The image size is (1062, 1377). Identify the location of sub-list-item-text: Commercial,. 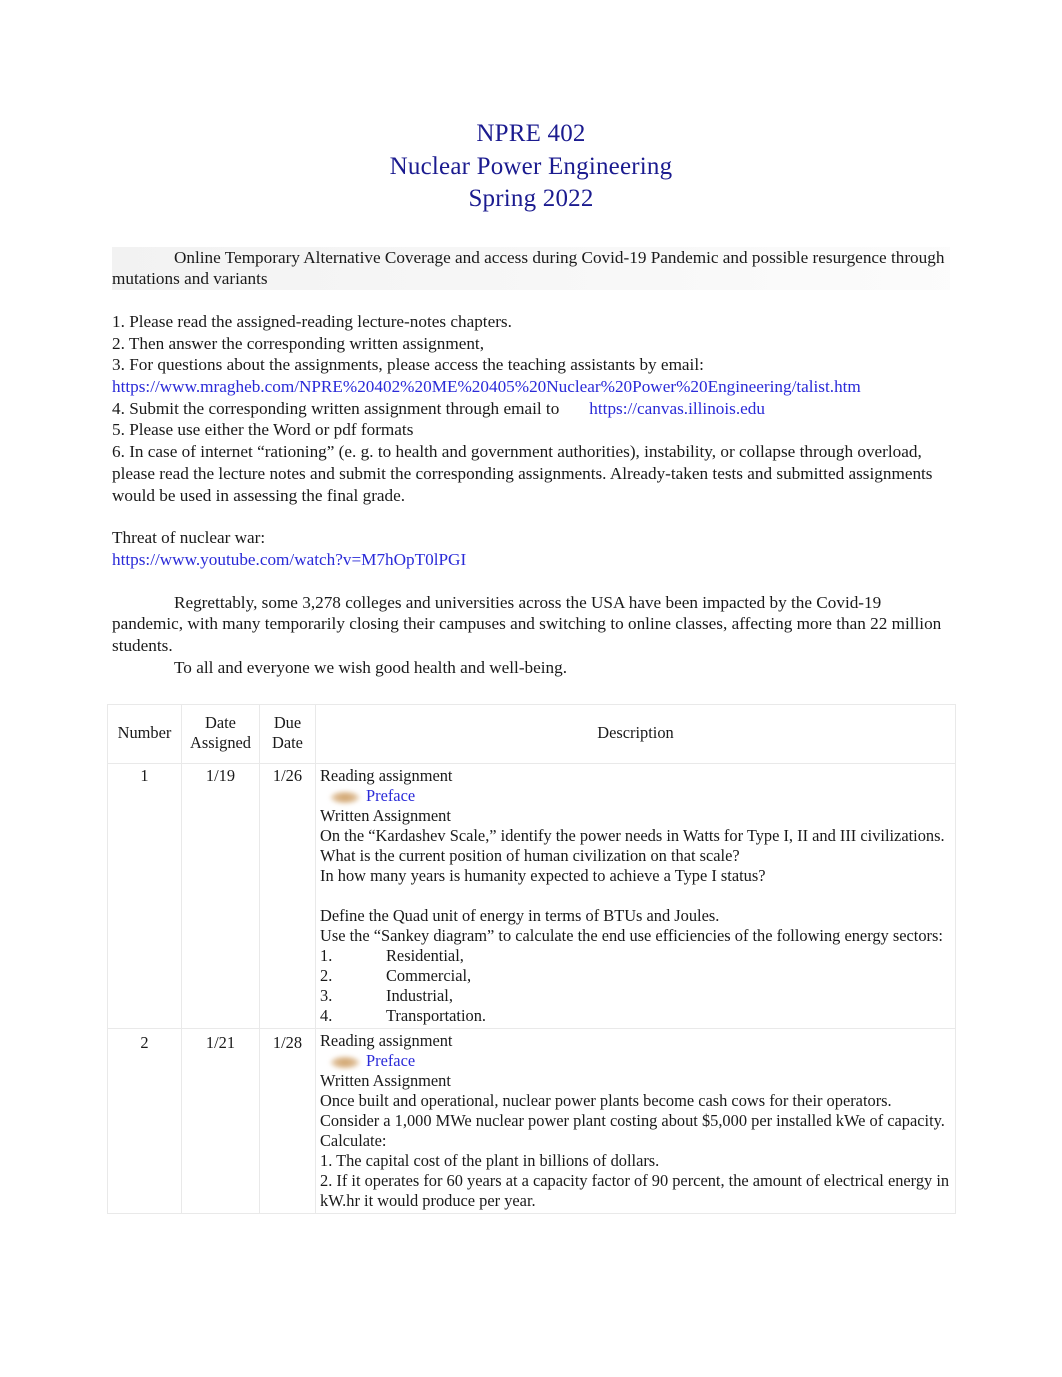
(429, 976).